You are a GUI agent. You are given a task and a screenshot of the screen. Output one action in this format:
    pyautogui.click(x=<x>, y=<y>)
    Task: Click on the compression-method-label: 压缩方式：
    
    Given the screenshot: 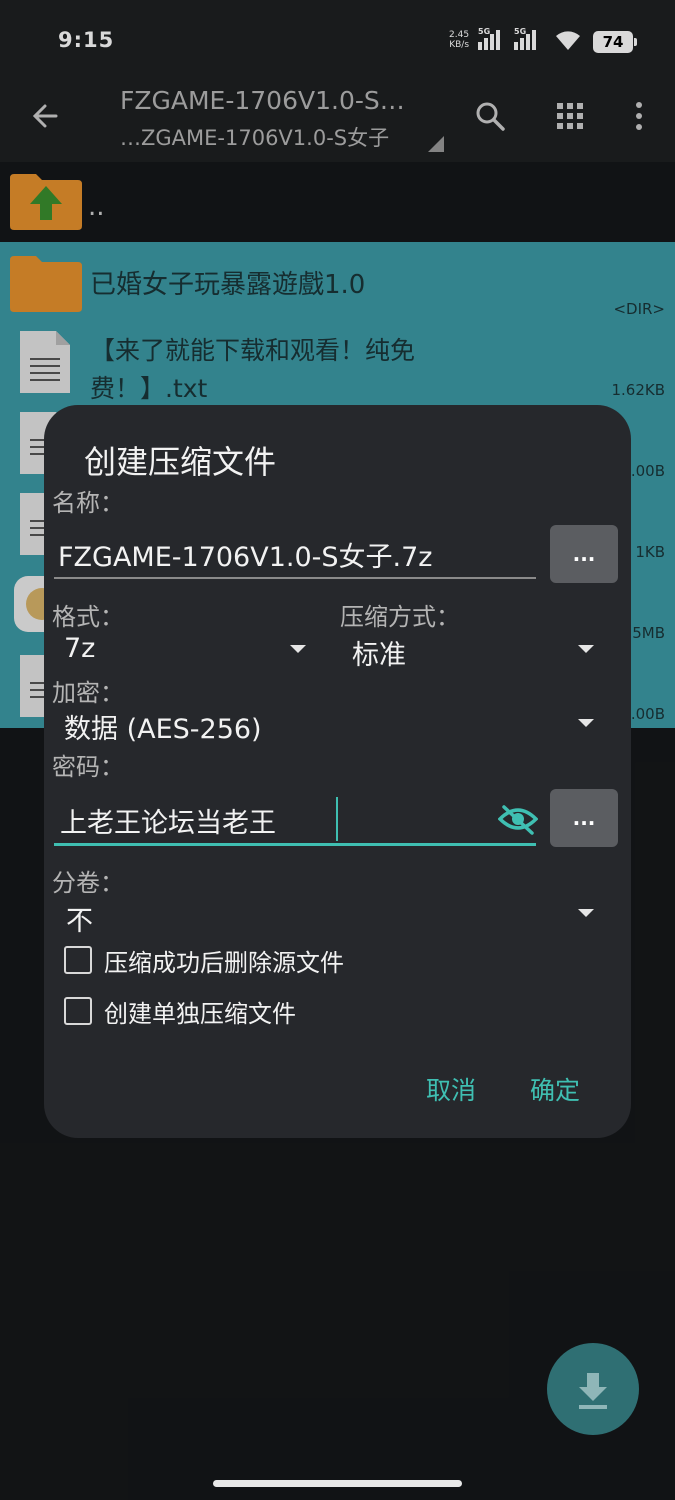 What is the action you would take?
    pyautogui.click(x=400, y=617)
    